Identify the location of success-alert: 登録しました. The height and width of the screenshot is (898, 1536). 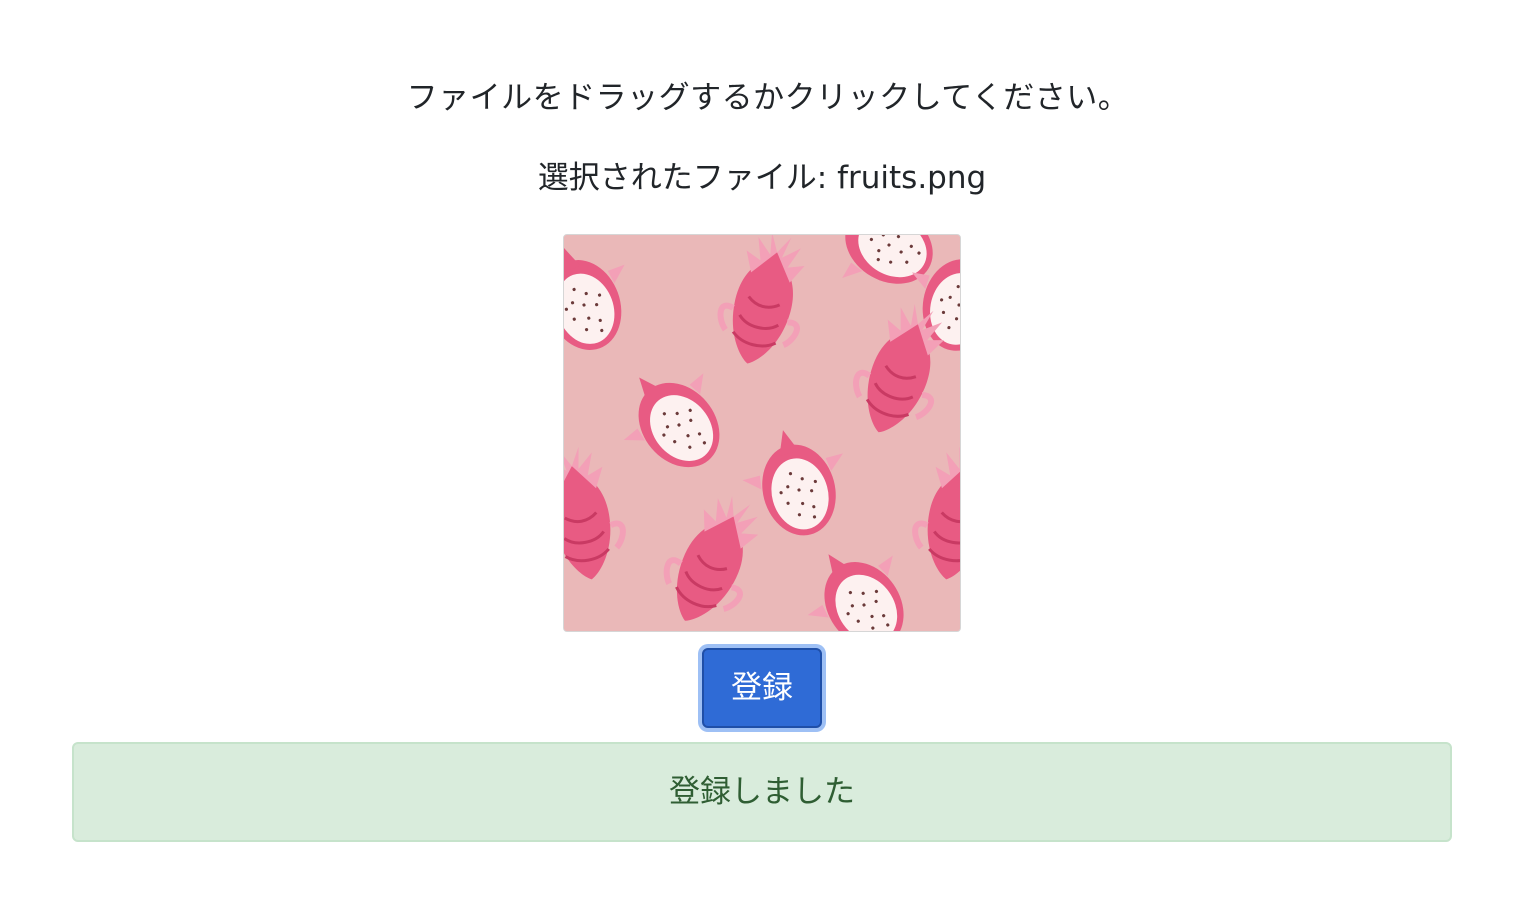
(762, 792).